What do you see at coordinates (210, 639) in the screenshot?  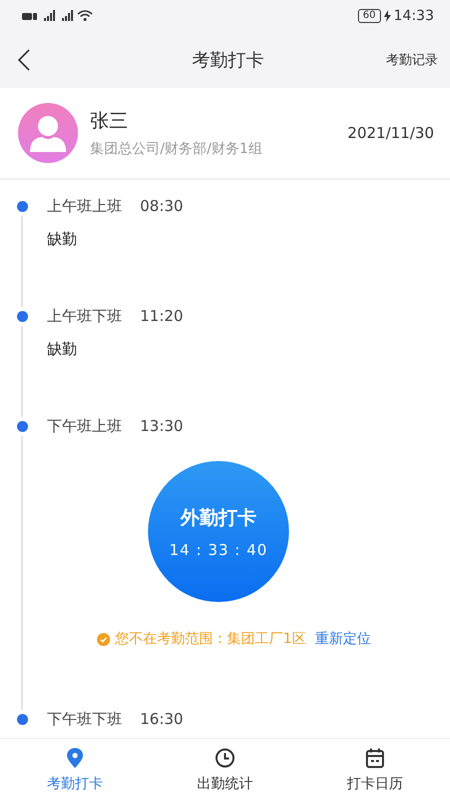 I see `range-warning: 您不在考勤范围：集团工厂1区` at bounding box center [210, 639].